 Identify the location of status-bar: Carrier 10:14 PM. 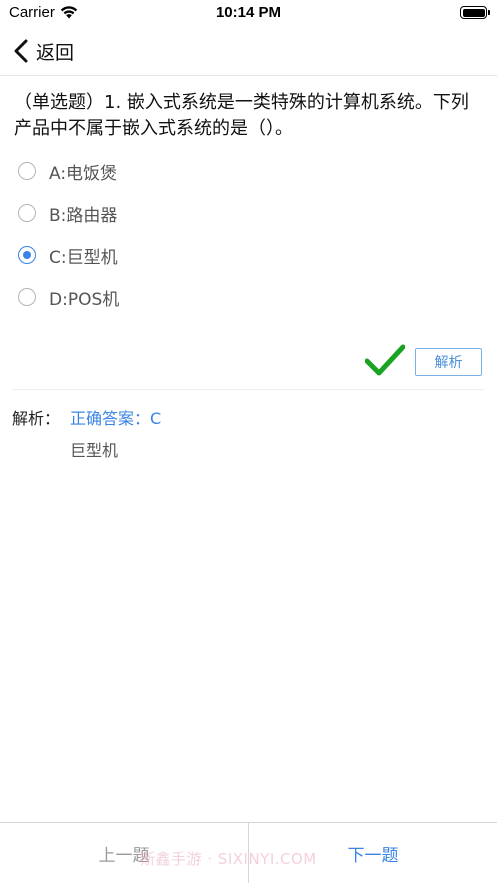
(248, 13).